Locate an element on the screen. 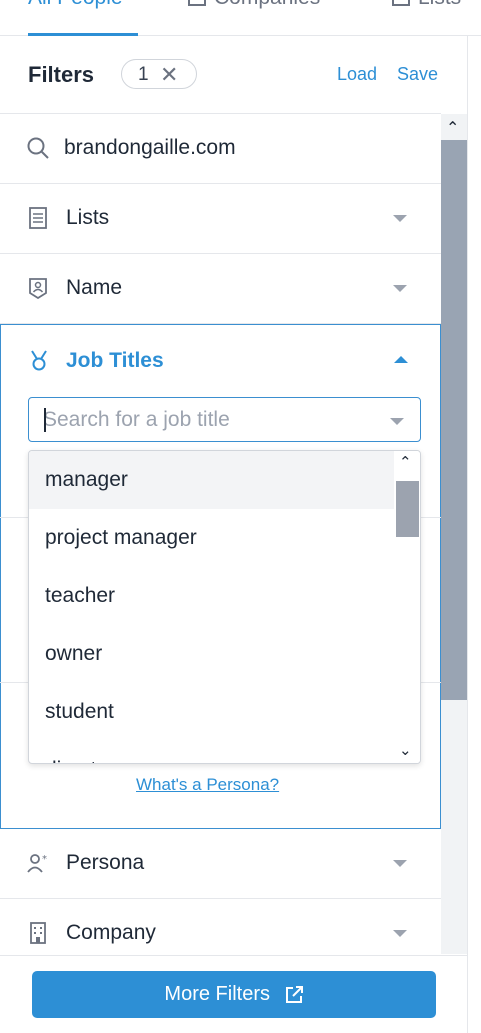  list-item: project manager is located at coordinates (211, 538).